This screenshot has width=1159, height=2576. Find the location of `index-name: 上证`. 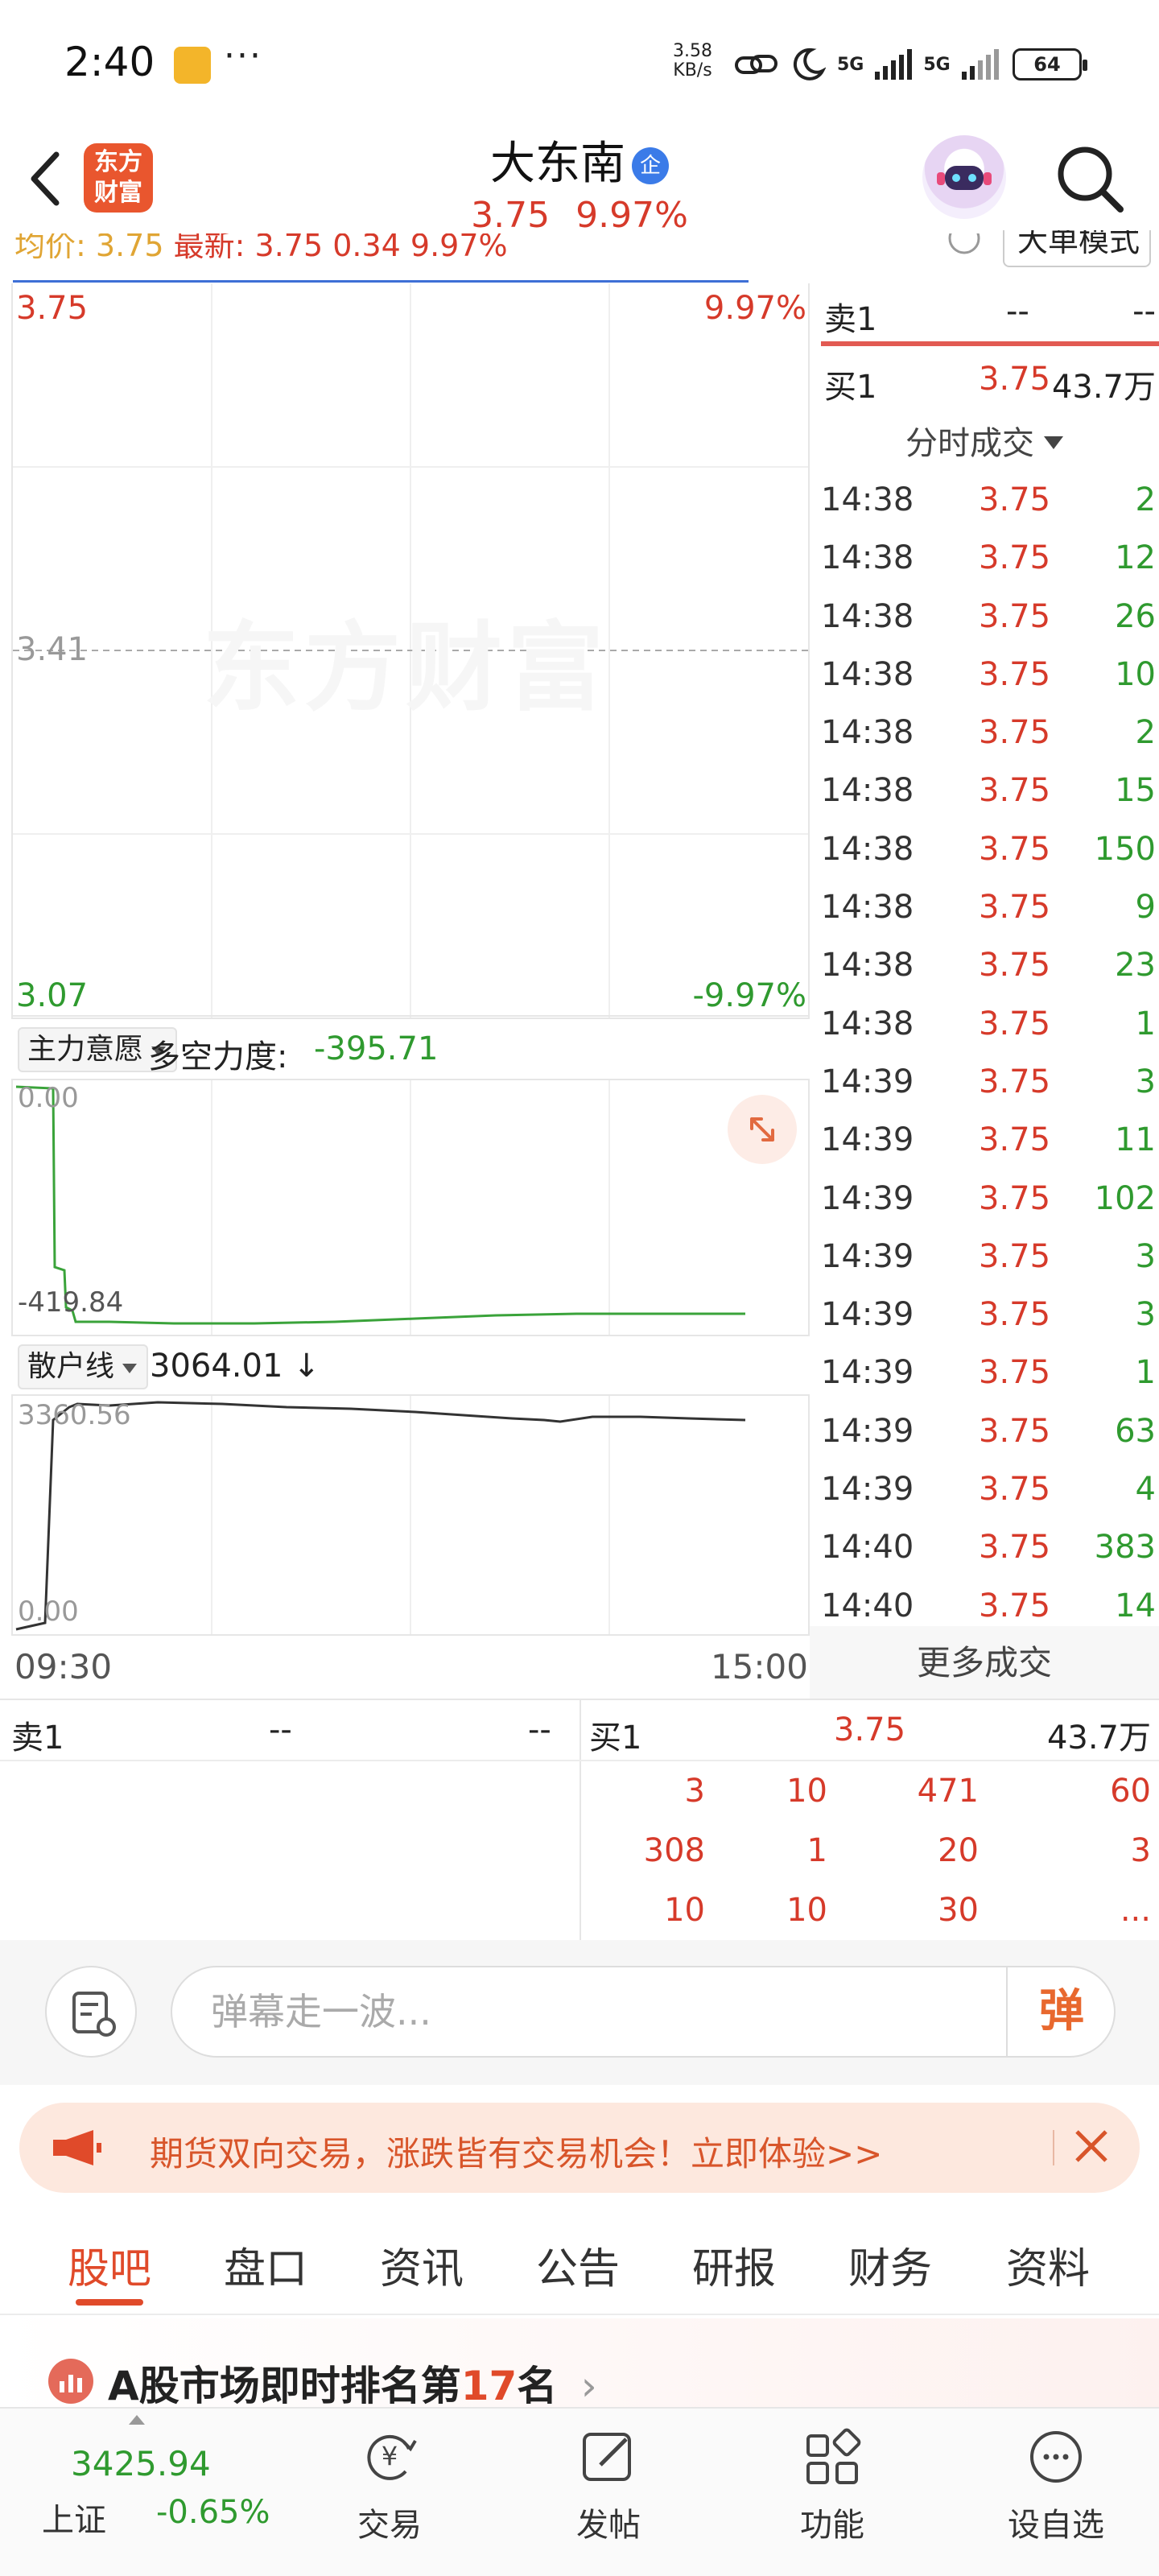

index-name: 上证 is located at coordinates (74, 2517).